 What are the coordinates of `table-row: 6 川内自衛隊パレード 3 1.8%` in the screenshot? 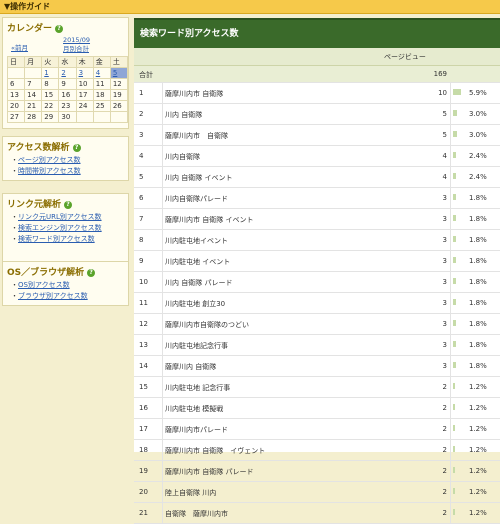 It's located at (317, 198).